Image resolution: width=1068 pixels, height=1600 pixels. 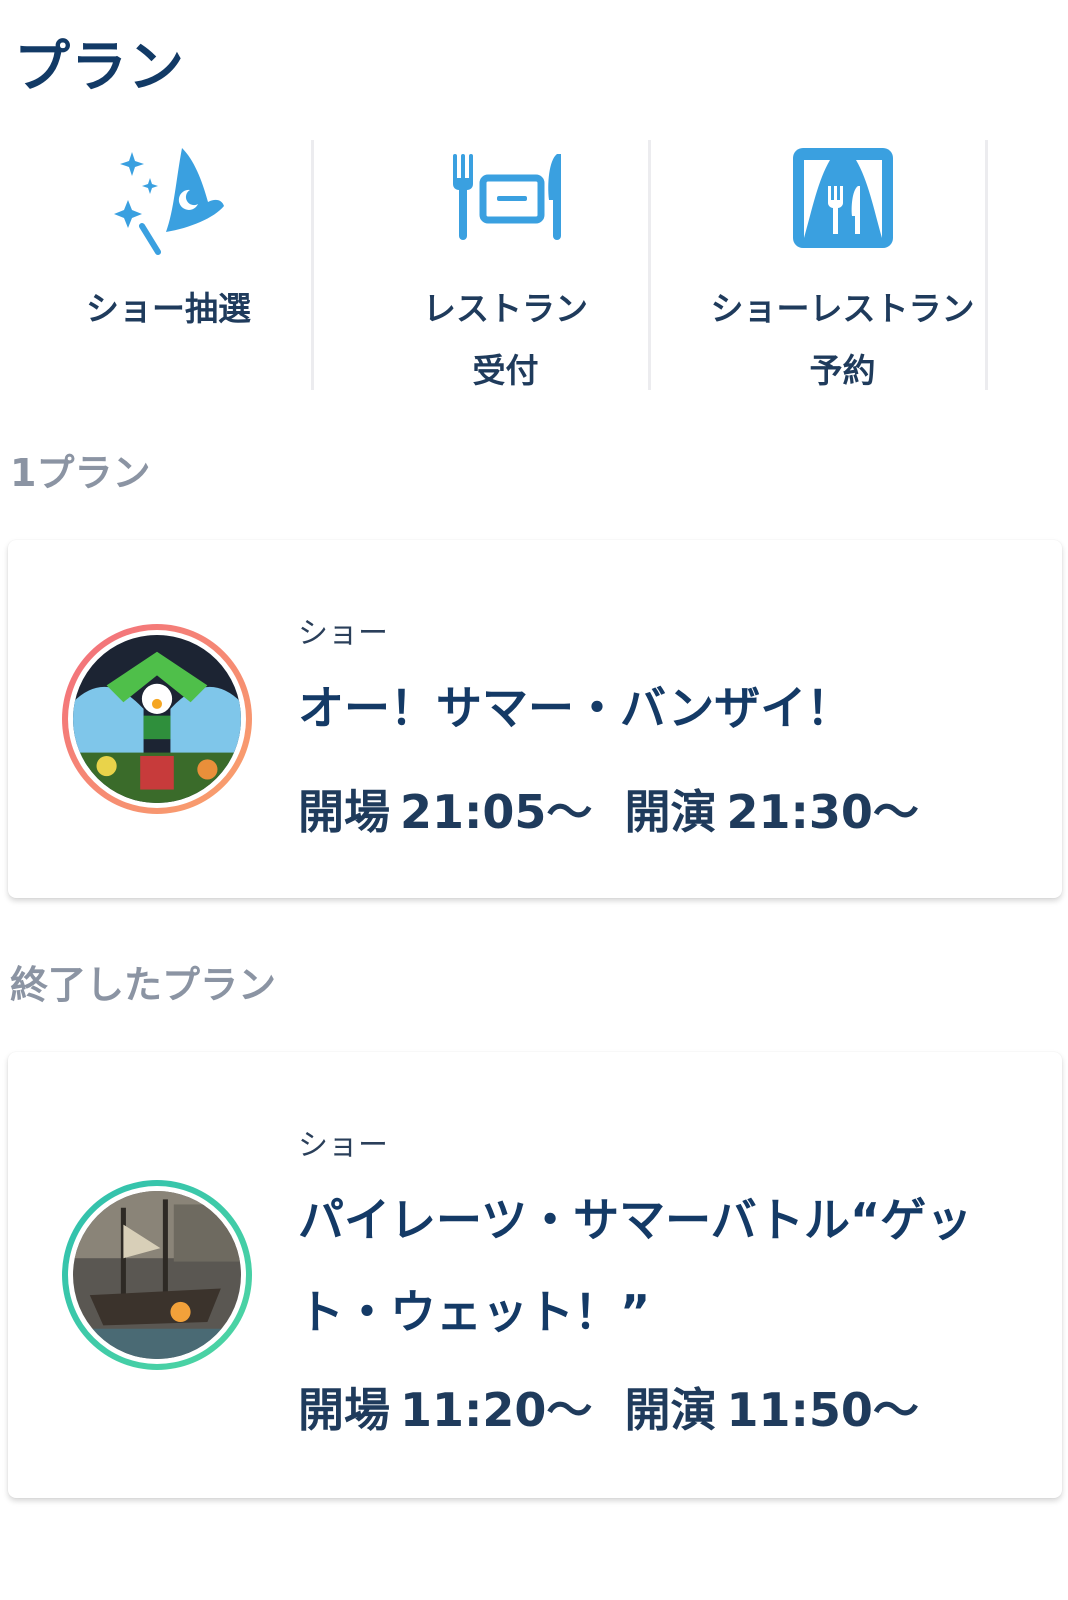 I want to click on plan-time: 開場 21:05〜 開演 21:30〜, so click(x=613, y=809).